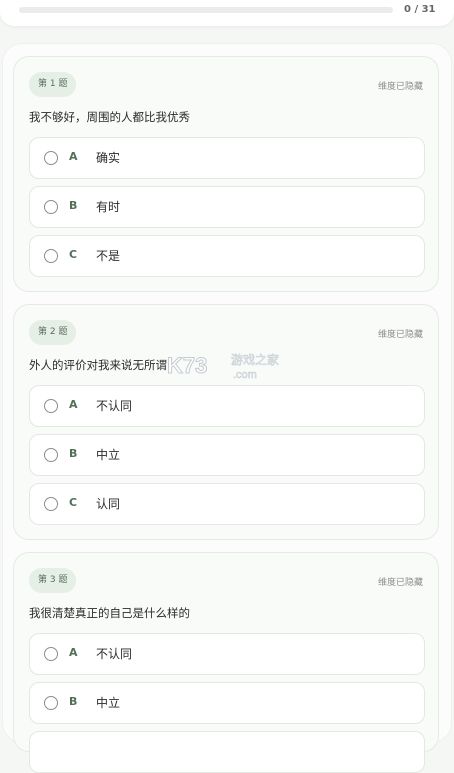  Describe the element at coordinates (109, 613) in the screenshot. I see `question-text: 我很清楚真正的自己是什么样的` at that location.